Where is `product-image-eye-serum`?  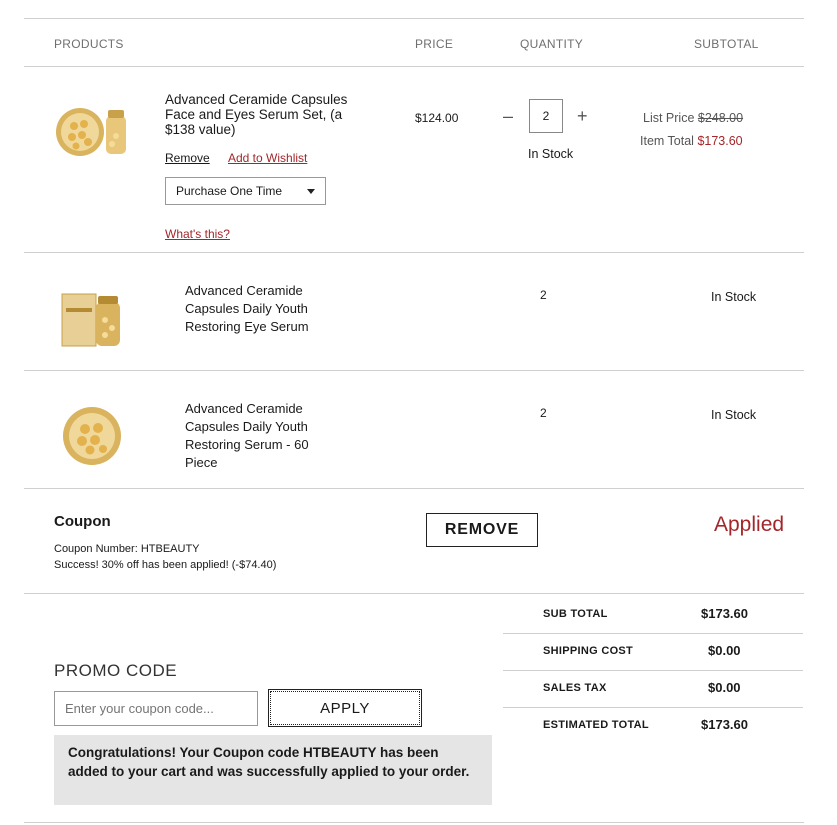
product-image-eye-serum is located at coordinates (92, 319).